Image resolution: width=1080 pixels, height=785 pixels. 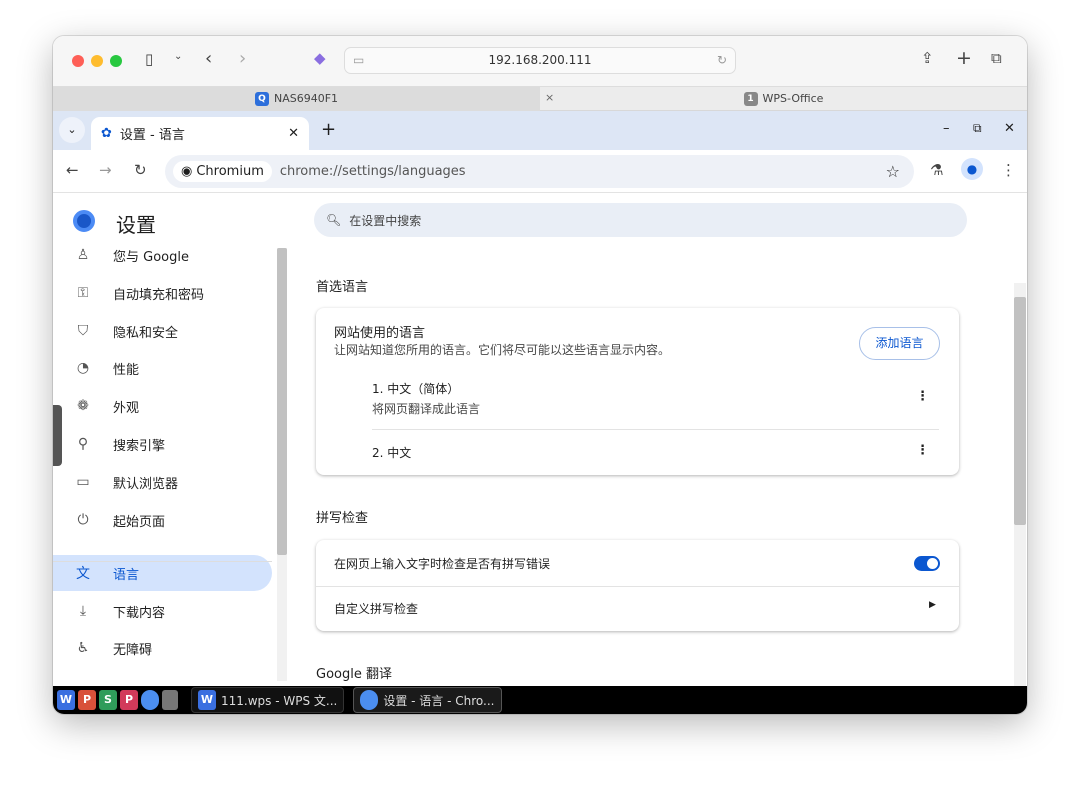 I want to click on qnap-icon: Q, so click(x=261, y=99).